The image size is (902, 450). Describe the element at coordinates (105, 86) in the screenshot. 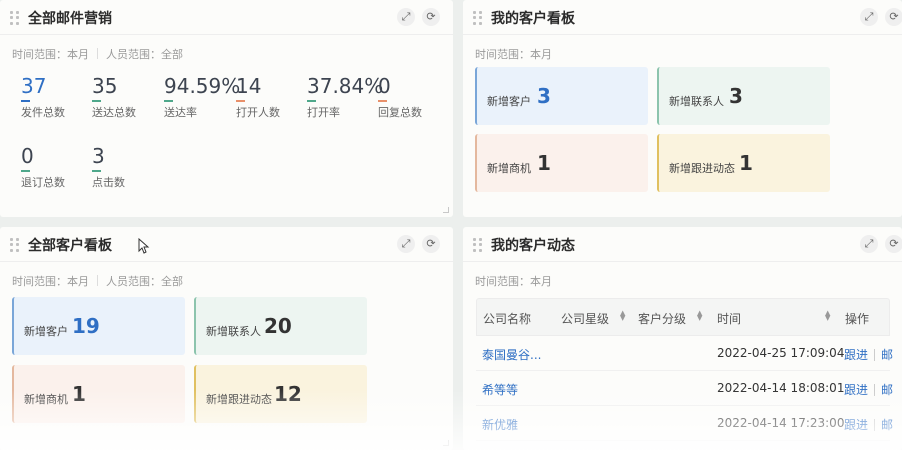

I see `stat-value: 35` at that location.